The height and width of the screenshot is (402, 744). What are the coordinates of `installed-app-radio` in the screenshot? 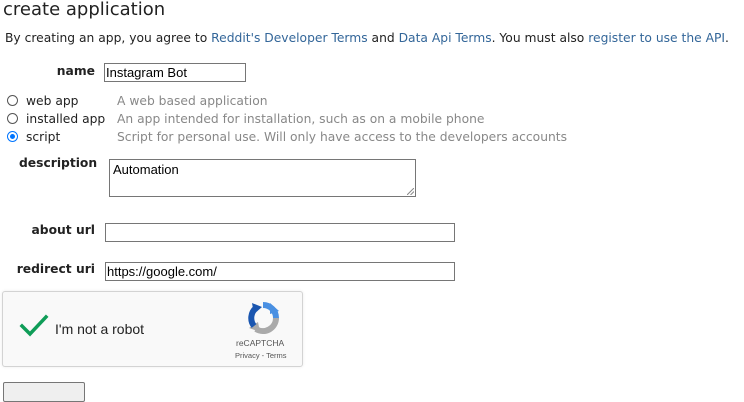 It's located at (12, 118).